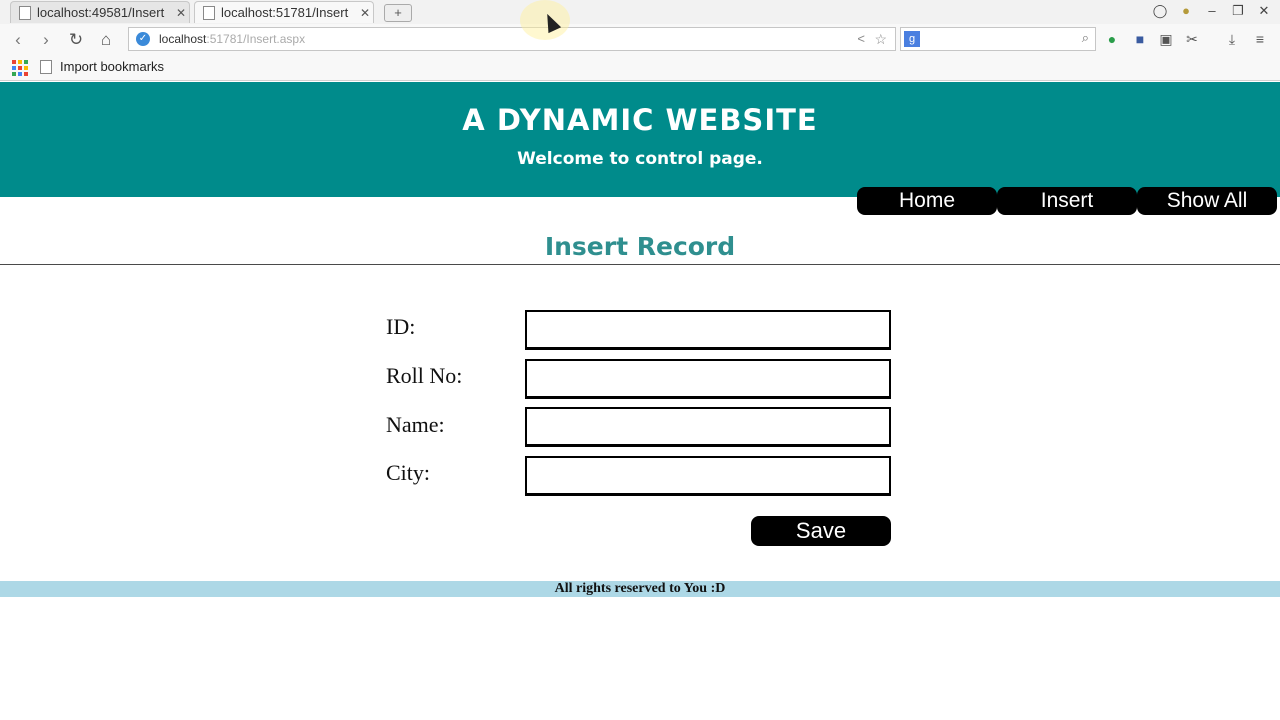 The height and width of the screenshot is (720, 1280). I want to click on reload-icon: ↻, so click(76, 40).